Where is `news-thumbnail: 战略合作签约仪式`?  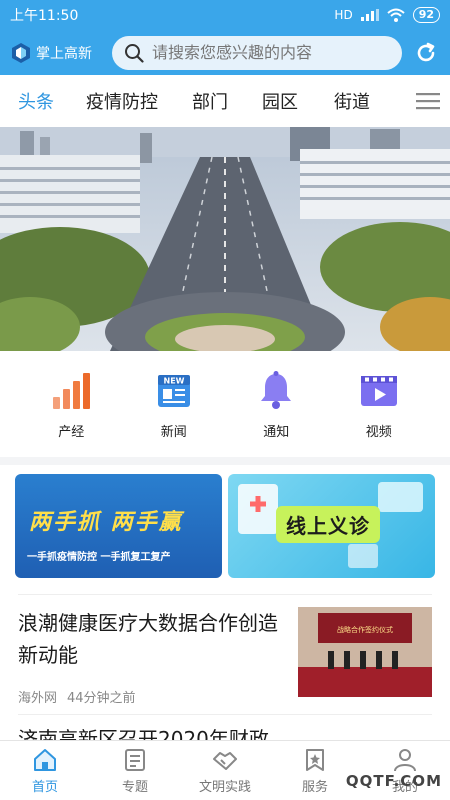 news-thumbnail: 战略合作签约仪式 is located at coordinates (365, 652).